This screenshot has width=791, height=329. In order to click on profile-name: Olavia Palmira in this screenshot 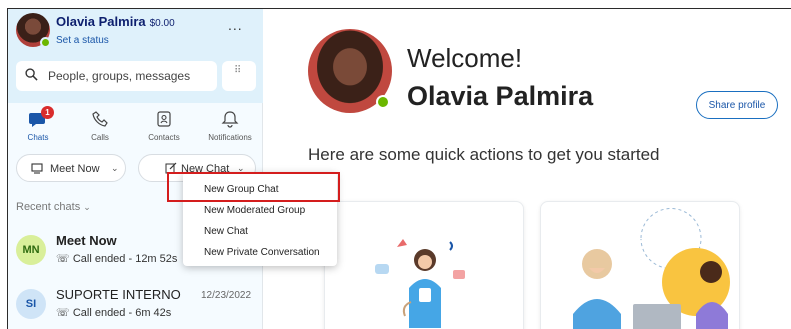, I will do `click(500, 96)`.